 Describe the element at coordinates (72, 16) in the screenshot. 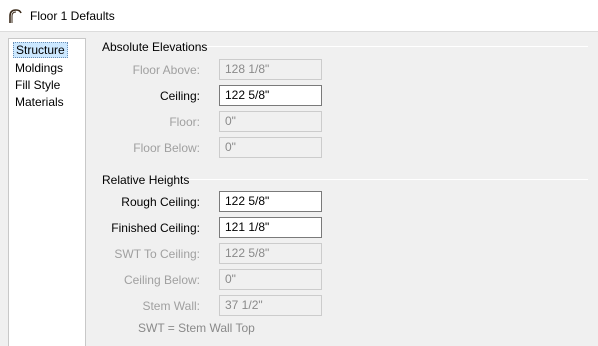

I see `window-title: Floor 1 Defaults` at that location.